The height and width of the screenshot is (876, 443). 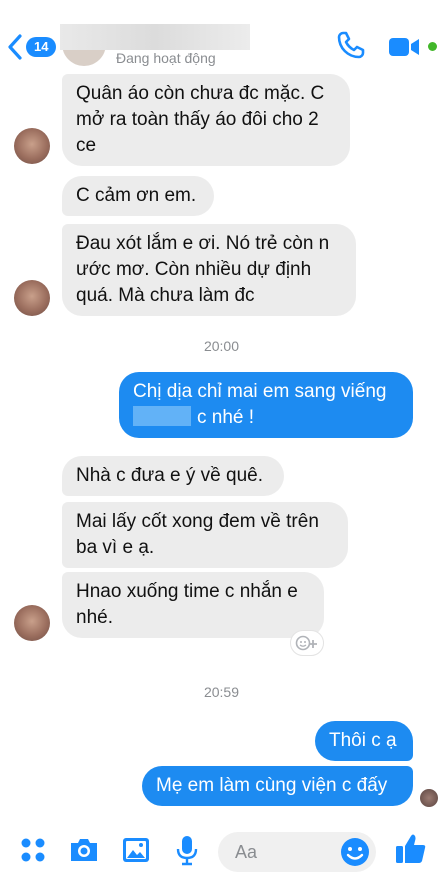 I want to click on composer-bar: Aa, so click(x=221, y=851).